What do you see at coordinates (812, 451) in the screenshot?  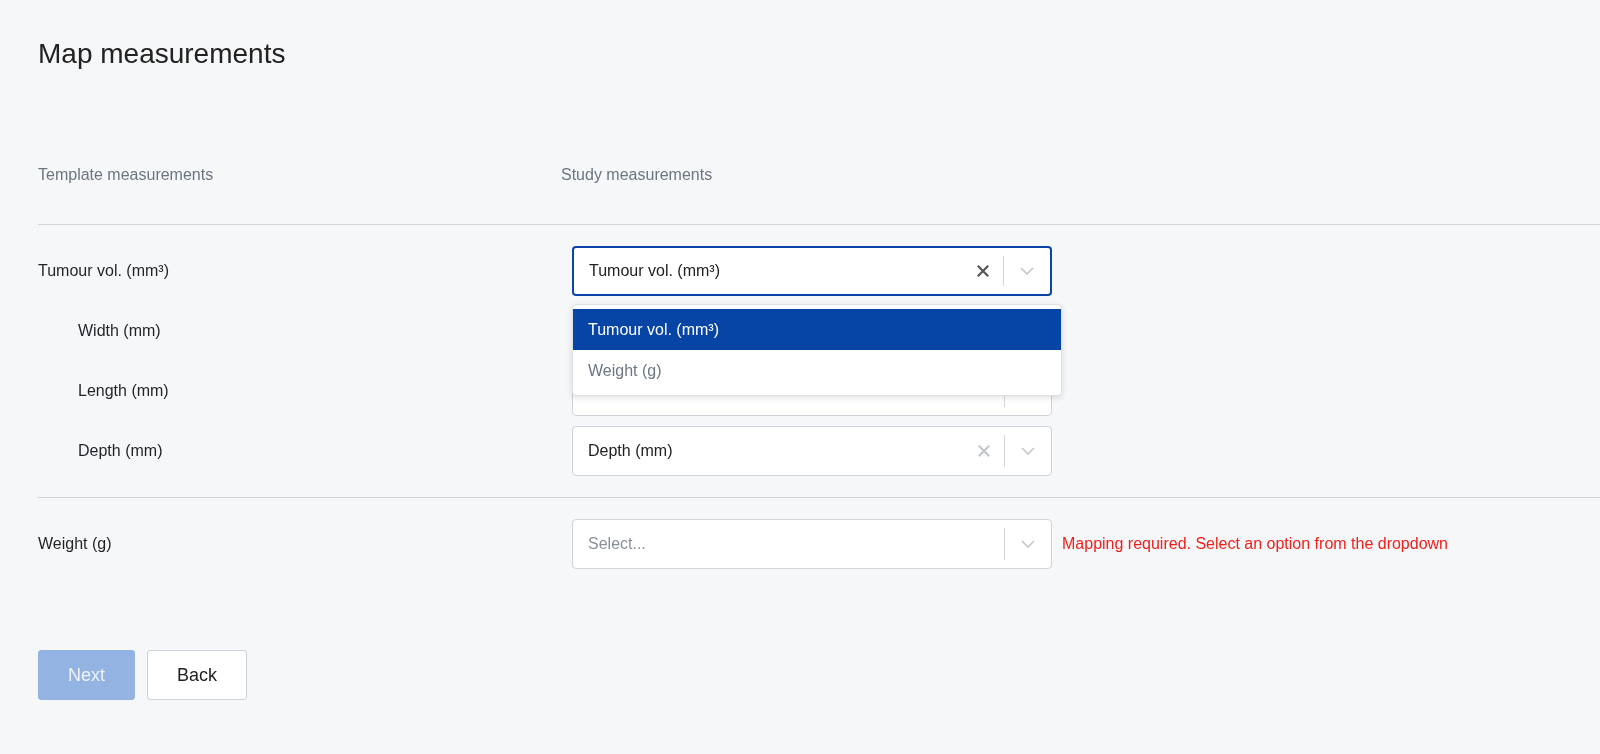 I see `select-field: Depth (mm)` at bounding box center [812, 451].